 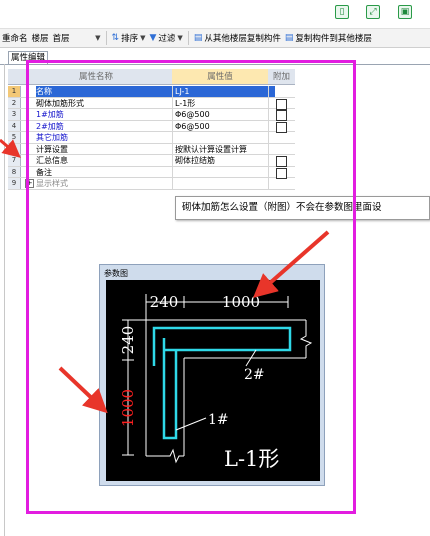 I want to click on arrow-left-top, so click(x=10, y=148).